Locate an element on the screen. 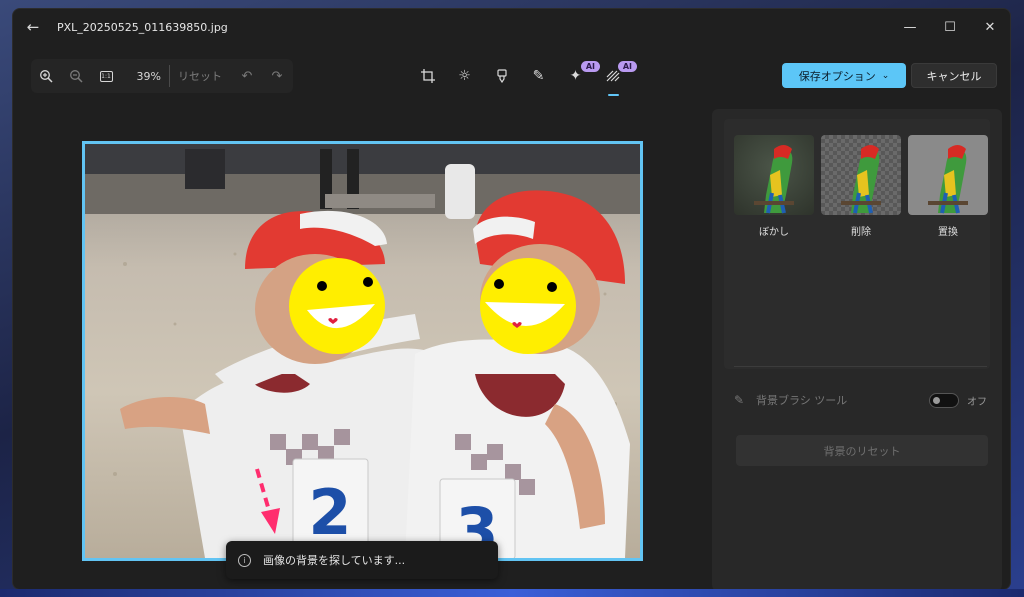 This screenshot has height=597, width=1024. crop-icon is located at coordinates (427, 76).